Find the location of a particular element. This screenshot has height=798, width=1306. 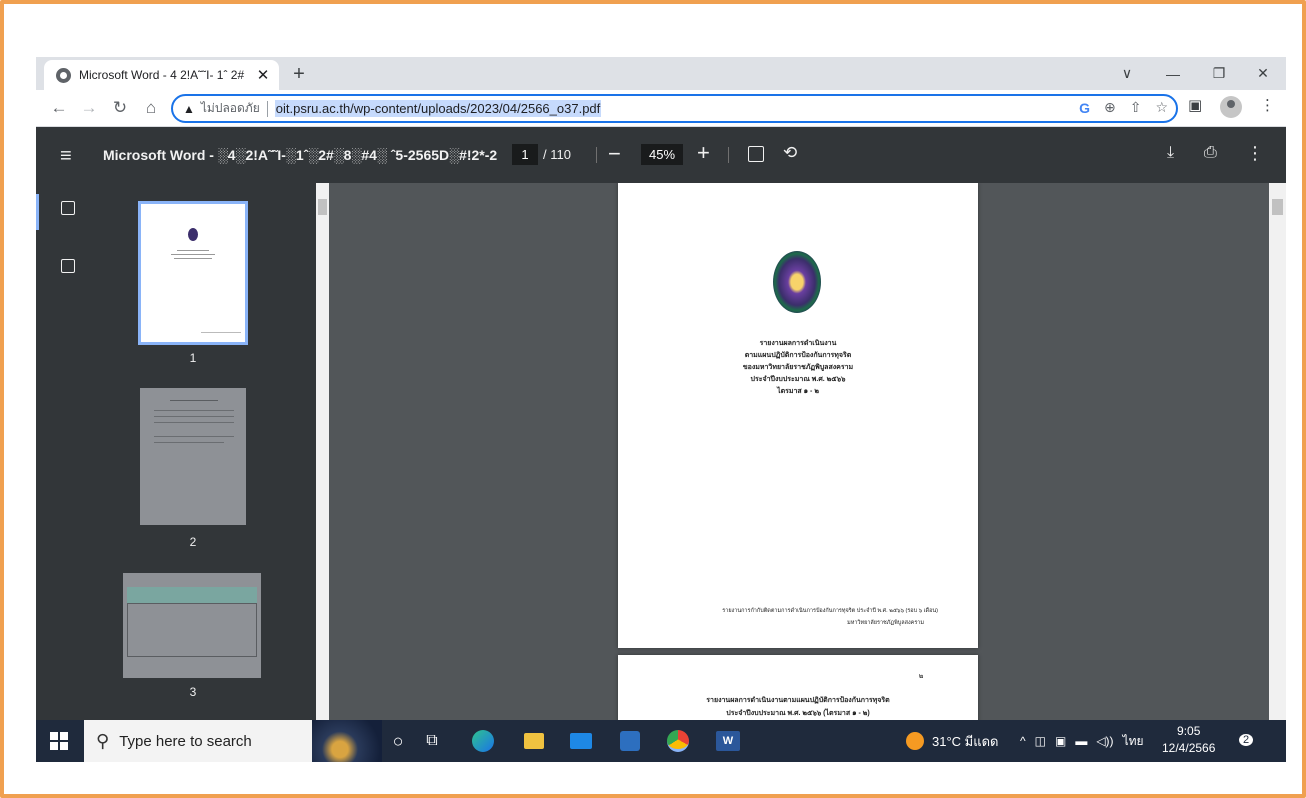

warning-icon: ▲ is located at coordinates (189, 109).